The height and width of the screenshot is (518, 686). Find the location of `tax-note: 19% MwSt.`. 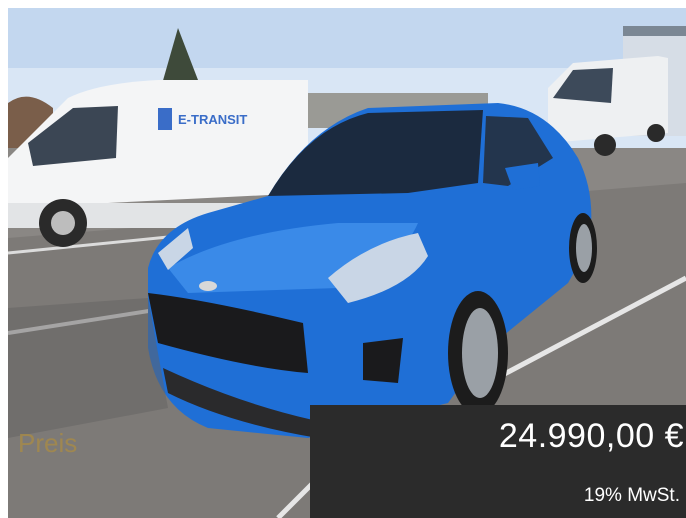

tax-note: 19% MwSt. is located at coordinates (631, 495).